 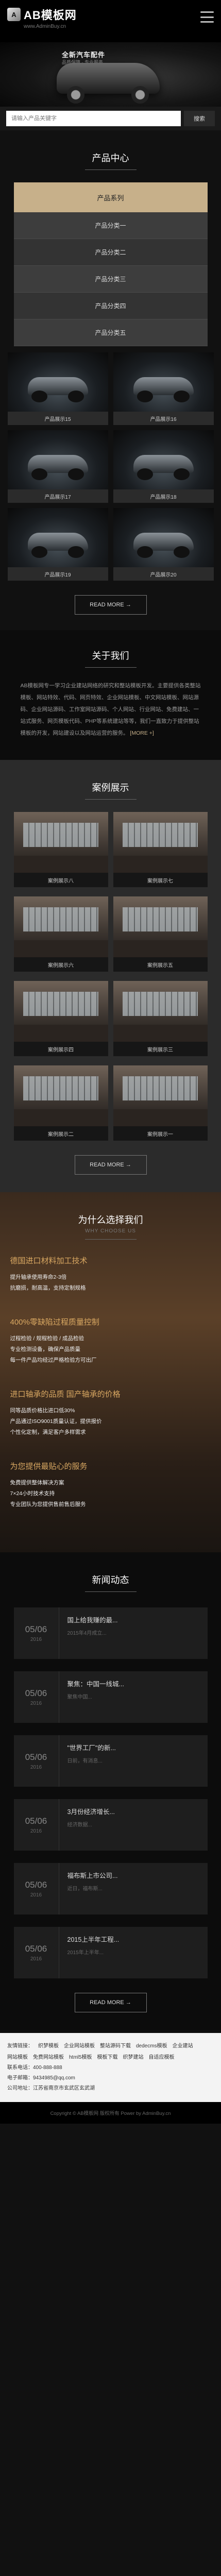 I want to click on footer-link: html5模板, so click(x=80, y=2058).